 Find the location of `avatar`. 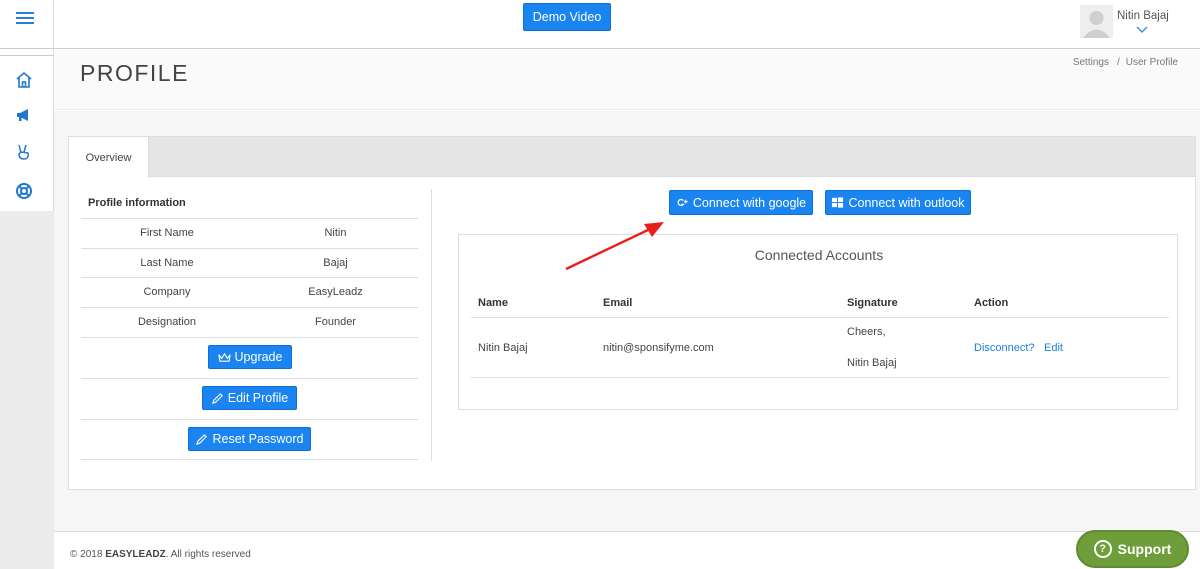

avatar is located at coordinates (1096, 21).